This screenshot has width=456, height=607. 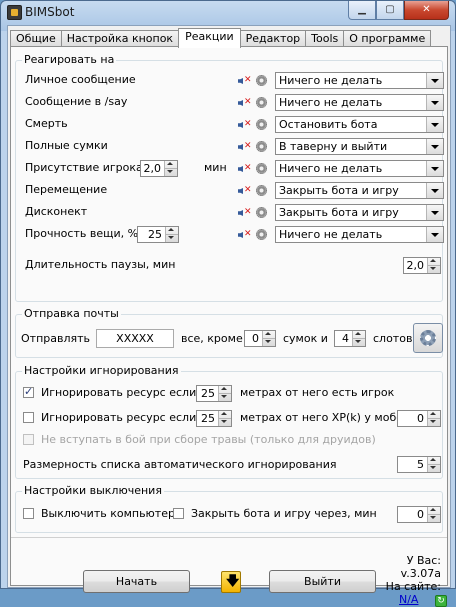 What do you see at coordinates (420, 573) in the screenshot?
I see `version-text: v.3.07a` at bounding box center [420, 573].